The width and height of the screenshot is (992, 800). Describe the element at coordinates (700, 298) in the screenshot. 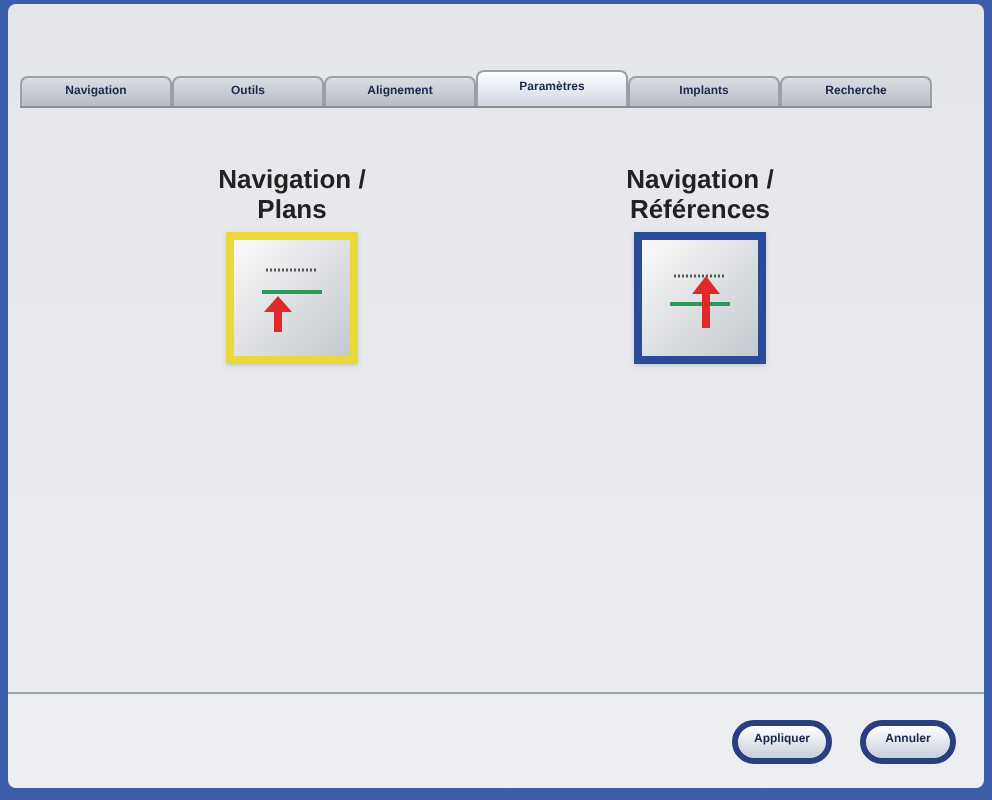

I see `option-button` at that location.